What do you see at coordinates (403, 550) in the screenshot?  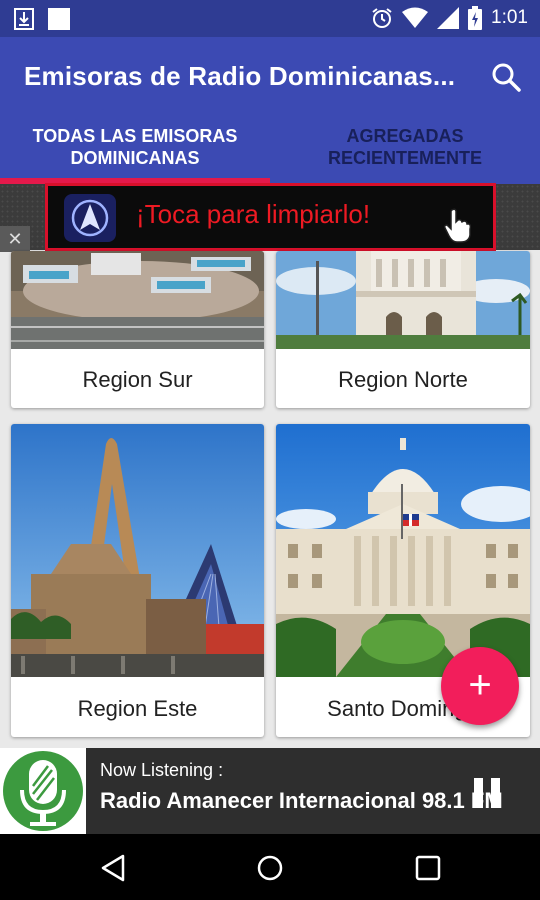 I see `santo-domingo-image` at bounding box center [403, 550].